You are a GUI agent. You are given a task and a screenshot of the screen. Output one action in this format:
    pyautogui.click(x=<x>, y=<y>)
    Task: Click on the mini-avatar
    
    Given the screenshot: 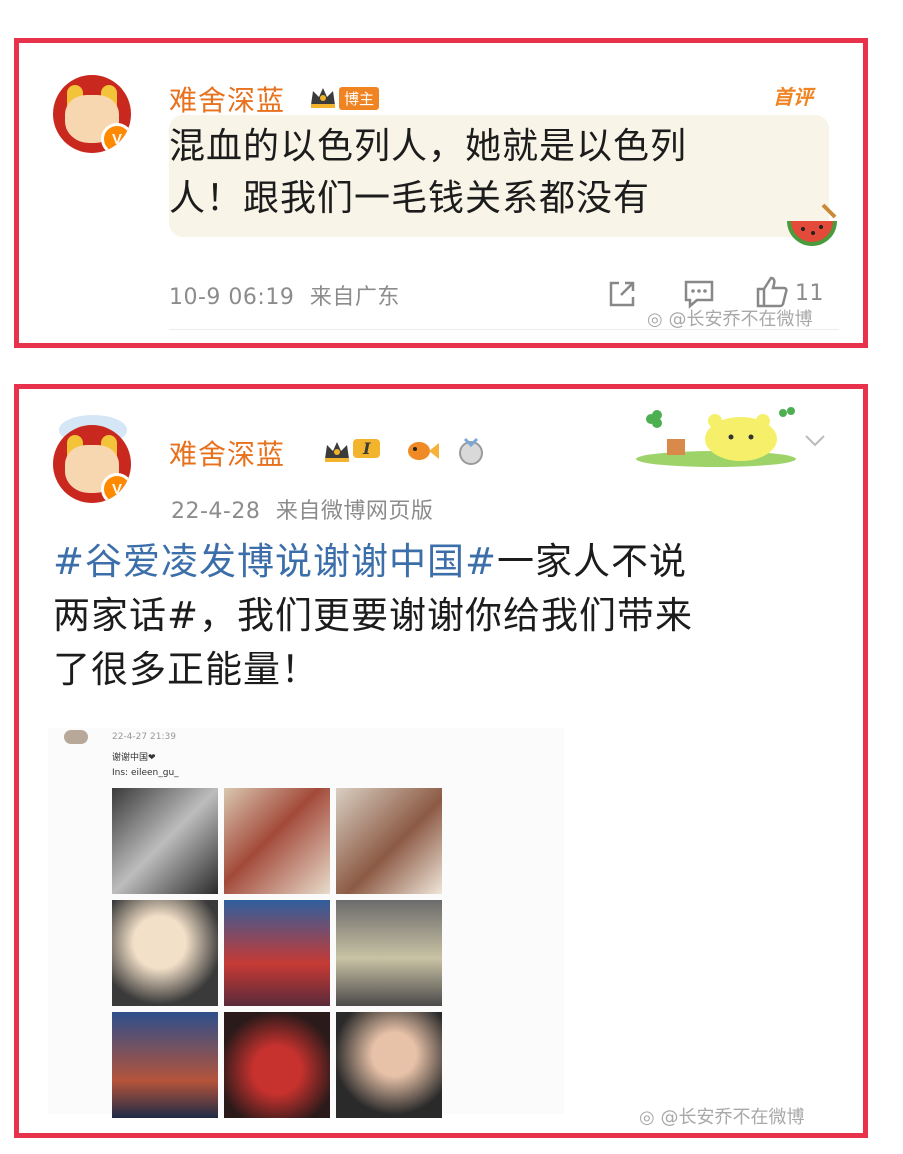 What is the action you would take?
    pyautogui.click(x=76, y=737)
    